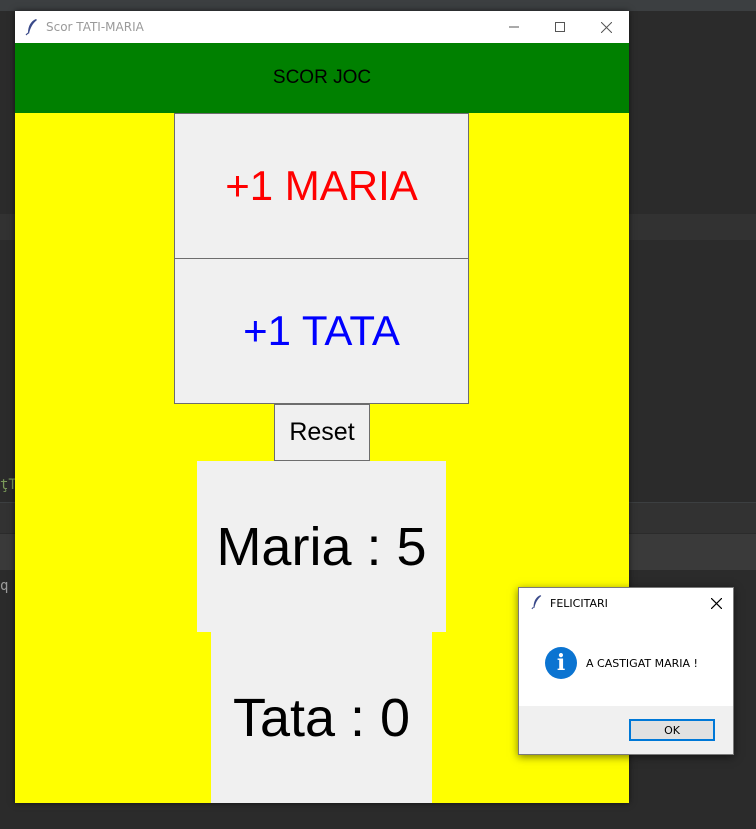 This screenshot has height=829, width=756. I want to click on maximize-button, so click(560, 27).